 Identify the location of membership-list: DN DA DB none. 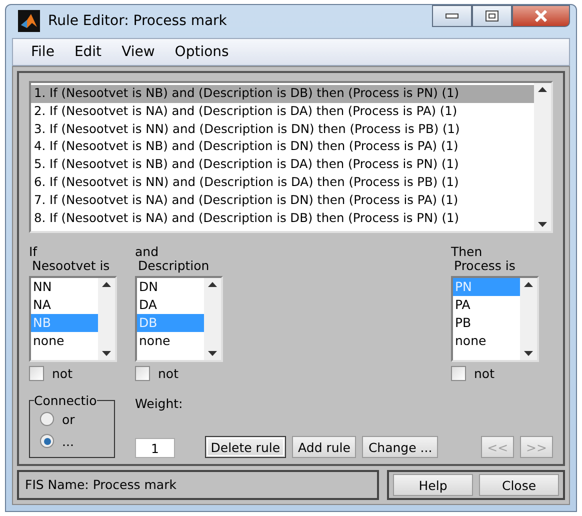
(179, 319).